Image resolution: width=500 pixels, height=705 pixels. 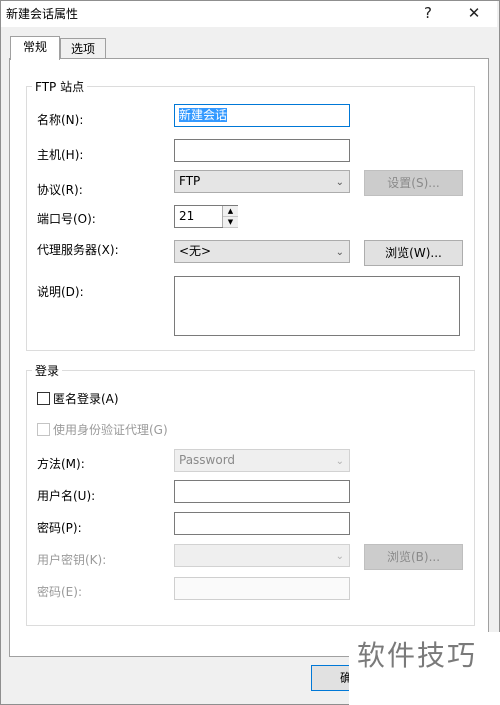 What do you see at coordinates (43, 398) in the screenshot?
I see `anonymous-login-checkbox` at bounding box center [43, 398].